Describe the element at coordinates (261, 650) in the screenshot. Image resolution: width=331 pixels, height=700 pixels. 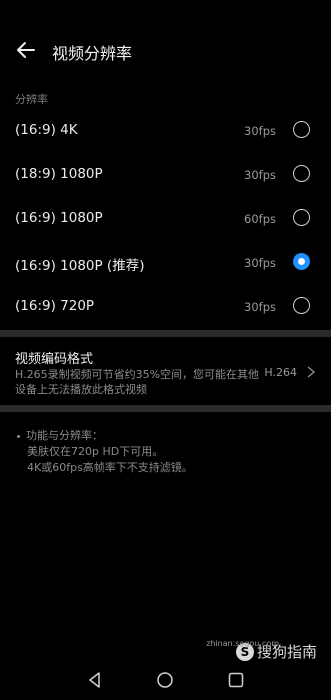
I see `sogou-watermark: S 搜狗指南 zhinan.sogou.com` at that location.